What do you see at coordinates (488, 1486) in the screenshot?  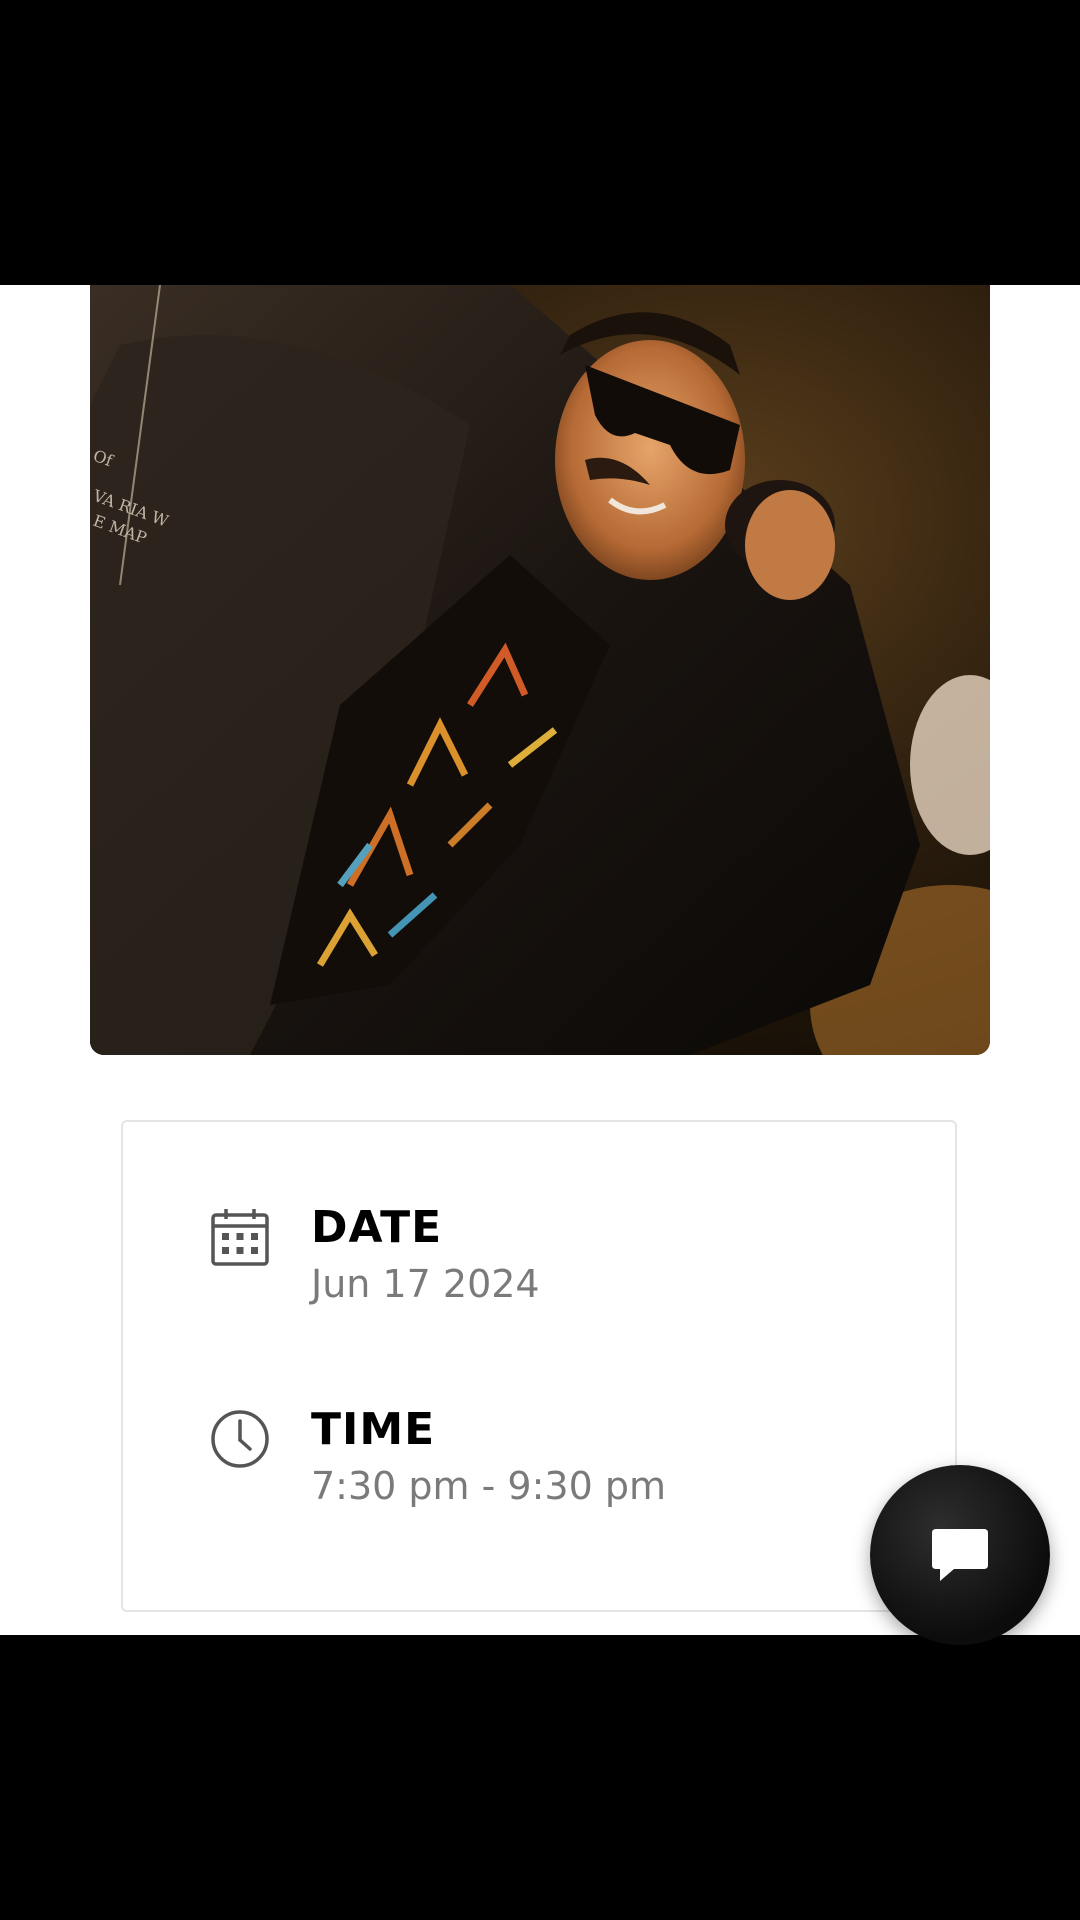 I see `time-value: 7:30 pm - 9:30 pm` at bounding box center [488, 1486].